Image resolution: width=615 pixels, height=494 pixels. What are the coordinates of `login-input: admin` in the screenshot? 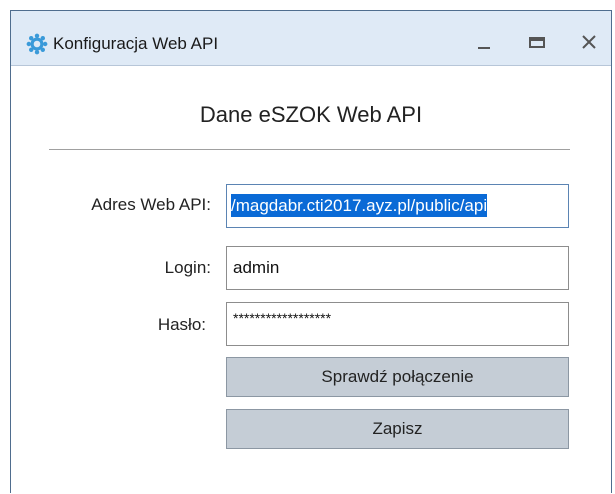 It's located at (397, 268).